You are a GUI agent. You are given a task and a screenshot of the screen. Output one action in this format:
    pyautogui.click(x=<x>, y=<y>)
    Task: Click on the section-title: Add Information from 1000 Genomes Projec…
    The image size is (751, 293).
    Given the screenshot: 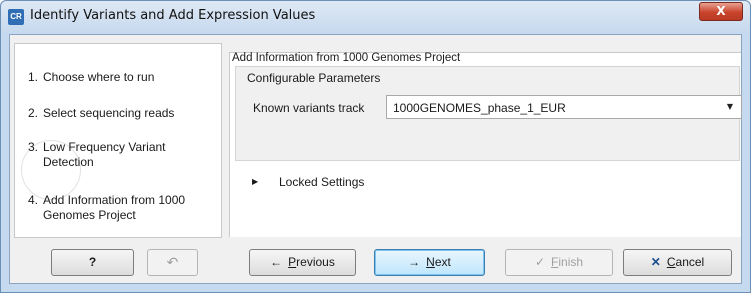 What is the action you would take?
    pyautogui.click(x=346, y=58)
    